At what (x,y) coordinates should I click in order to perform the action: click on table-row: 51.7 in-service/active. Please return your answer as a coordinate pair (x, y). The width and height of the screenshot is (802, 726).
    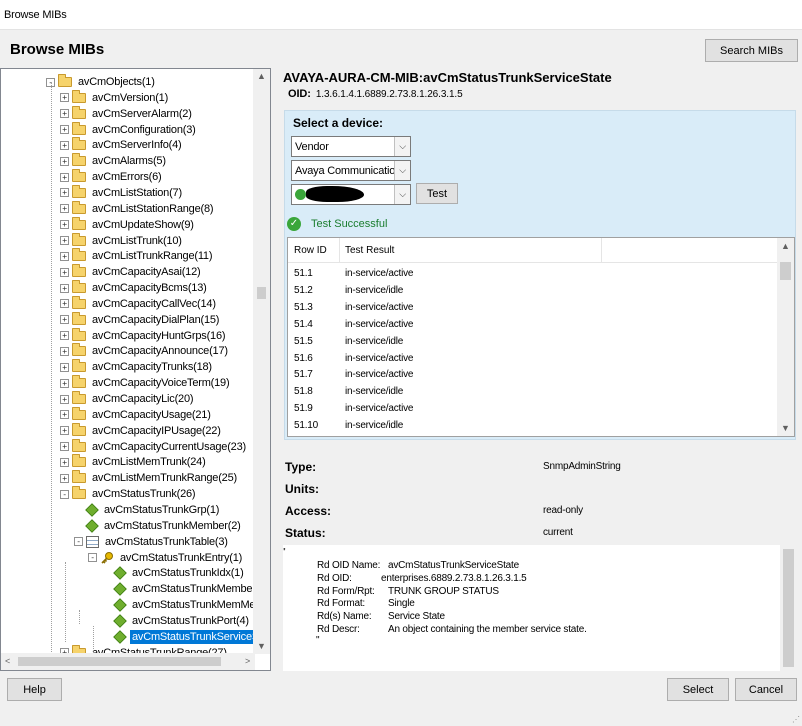
    Looking at the image, I should click on (533, 374).